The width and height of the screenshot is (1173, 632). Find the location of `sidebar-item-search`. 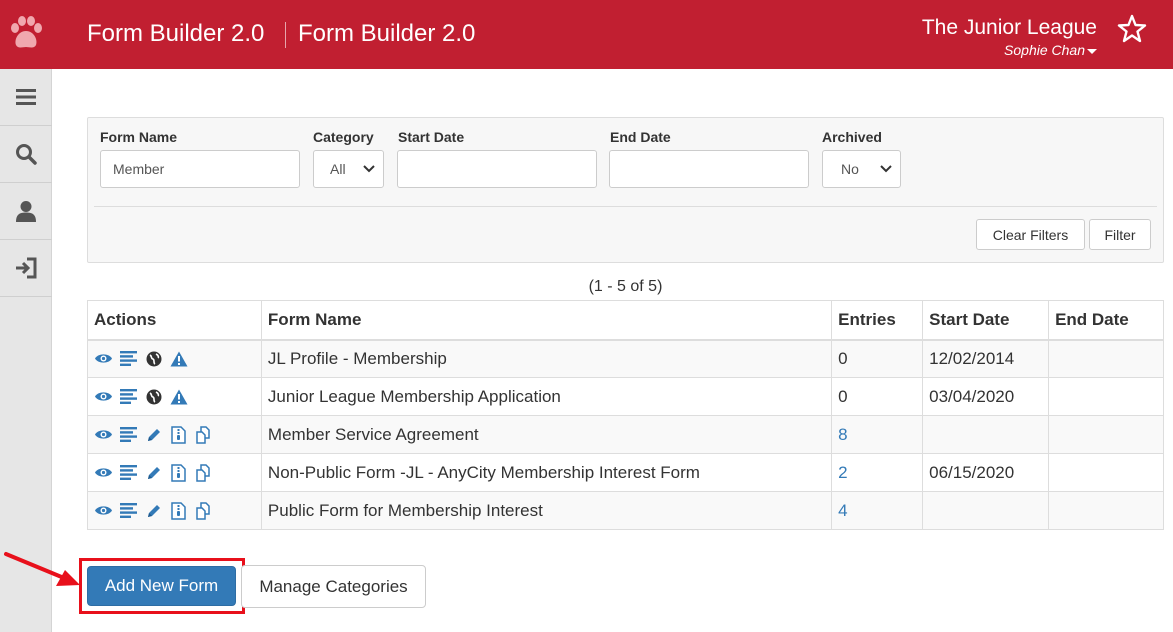

sidebar-item-search is located at coordinates (26, 154).